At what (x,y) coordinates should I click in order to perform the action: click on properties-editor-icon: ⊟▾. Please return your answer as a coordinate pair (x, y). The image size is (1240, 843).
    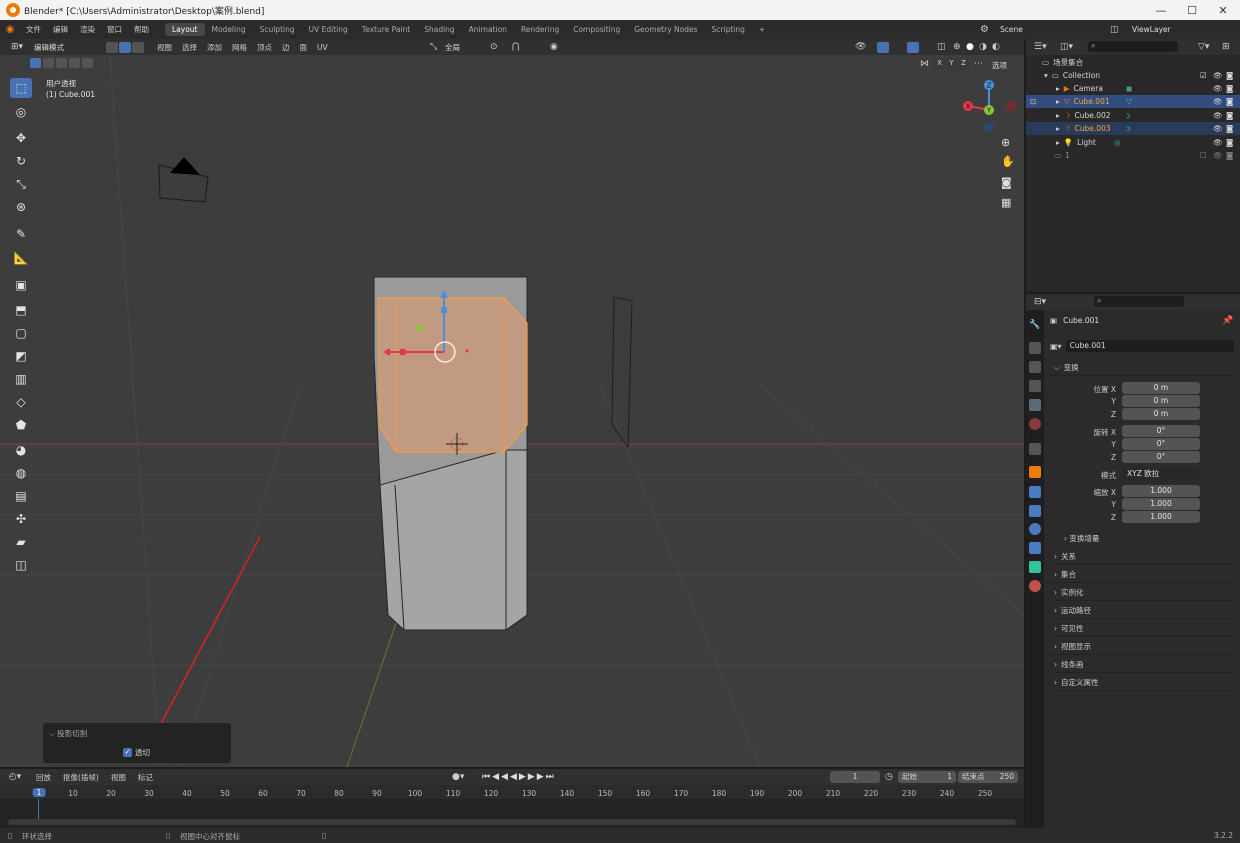
    Looking at the image, I should click on (1040, 302).